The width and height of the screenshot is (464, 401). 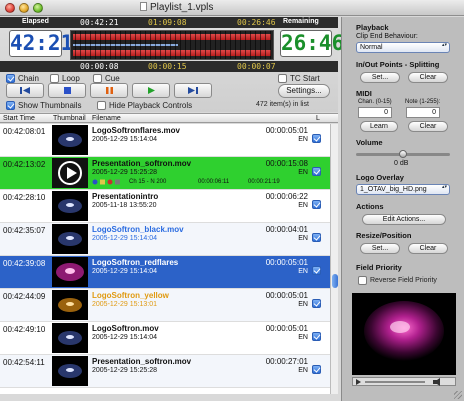 I want to click on cue-option: Cue, so click(x=106, y=78).